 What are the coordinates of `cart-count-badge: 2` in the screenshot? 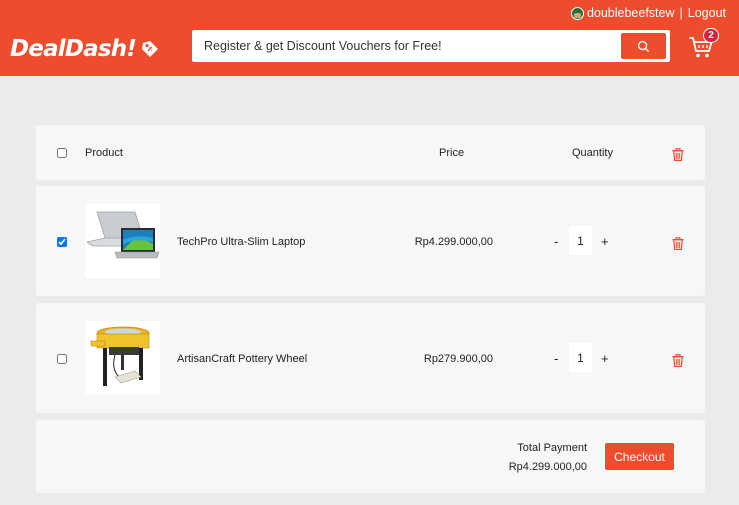 It's located at (711, 35).